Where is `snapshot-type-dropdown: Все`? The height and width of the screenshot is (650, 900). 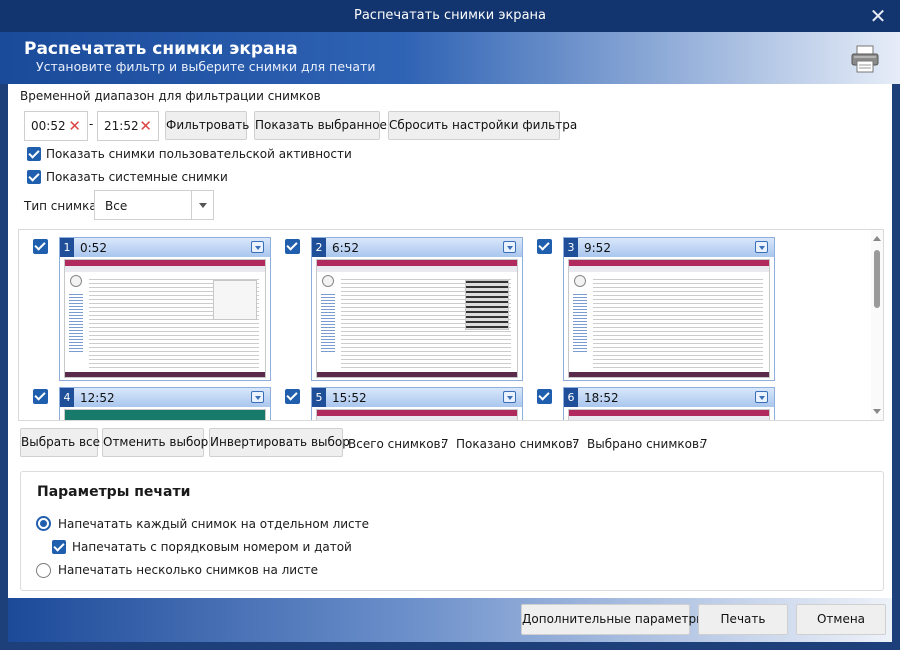
snapshot-type-dropdown: Все is located at coordinates (154, 205).